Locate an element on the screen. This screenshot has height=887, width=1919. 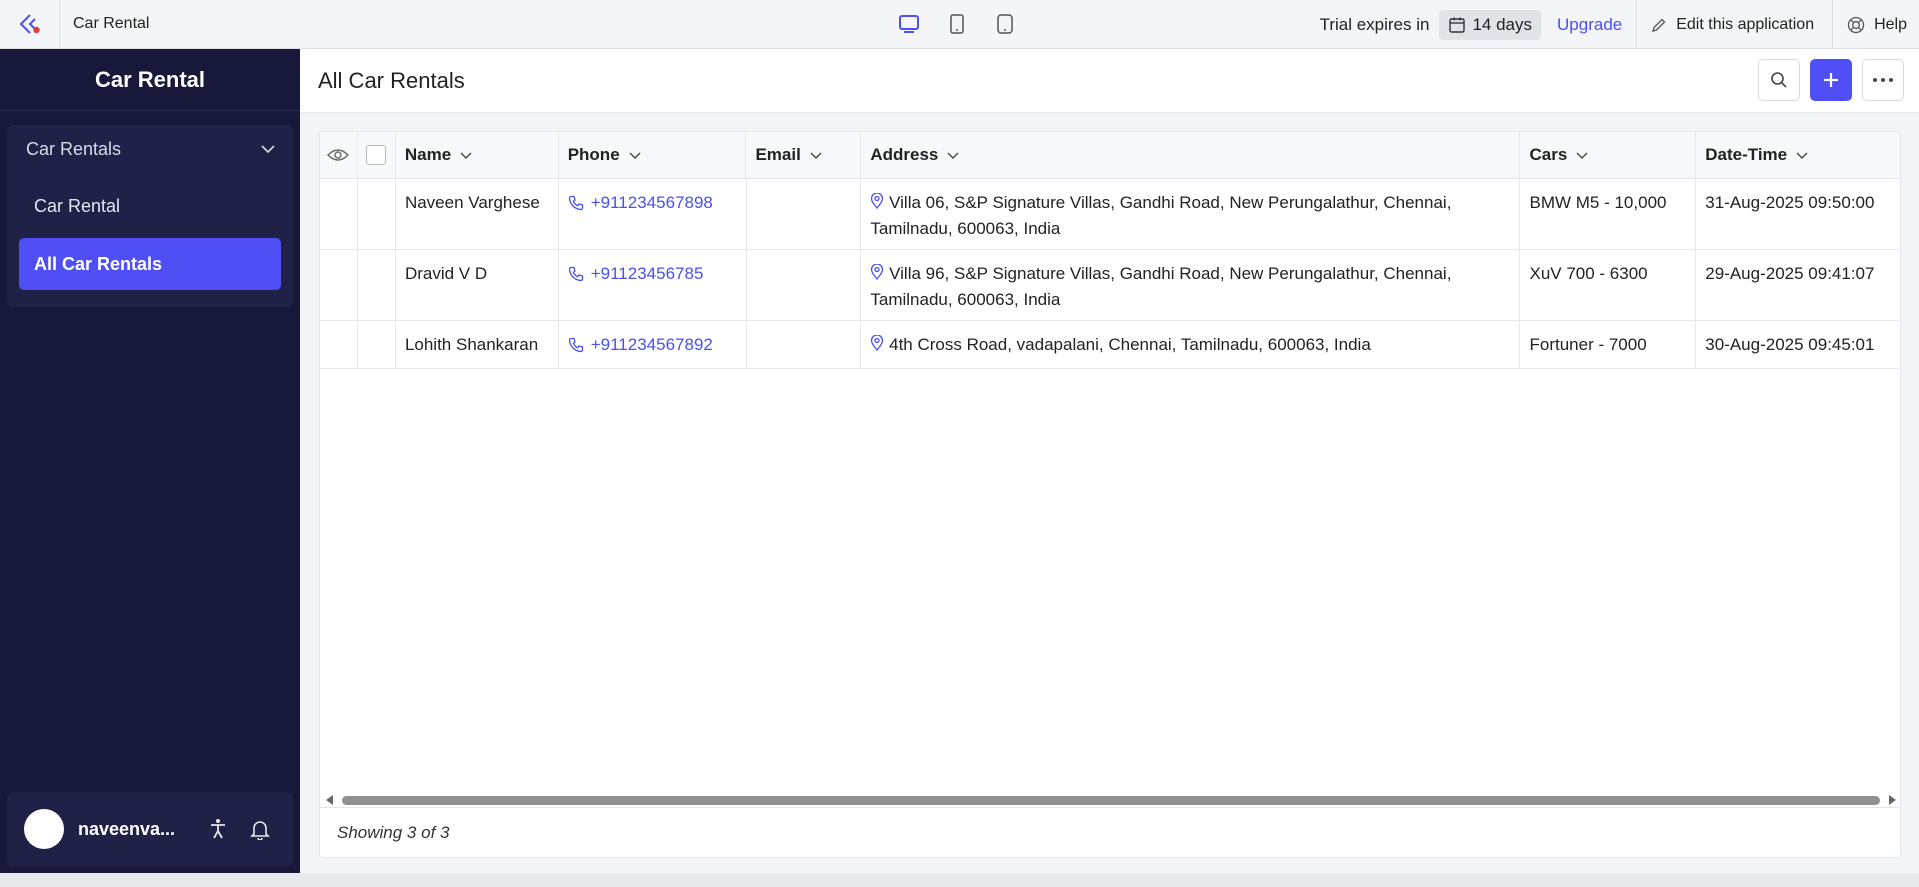
cell-date-time: 31-Aug-2025 09:50:00 is located at coordinates (1790, 202).